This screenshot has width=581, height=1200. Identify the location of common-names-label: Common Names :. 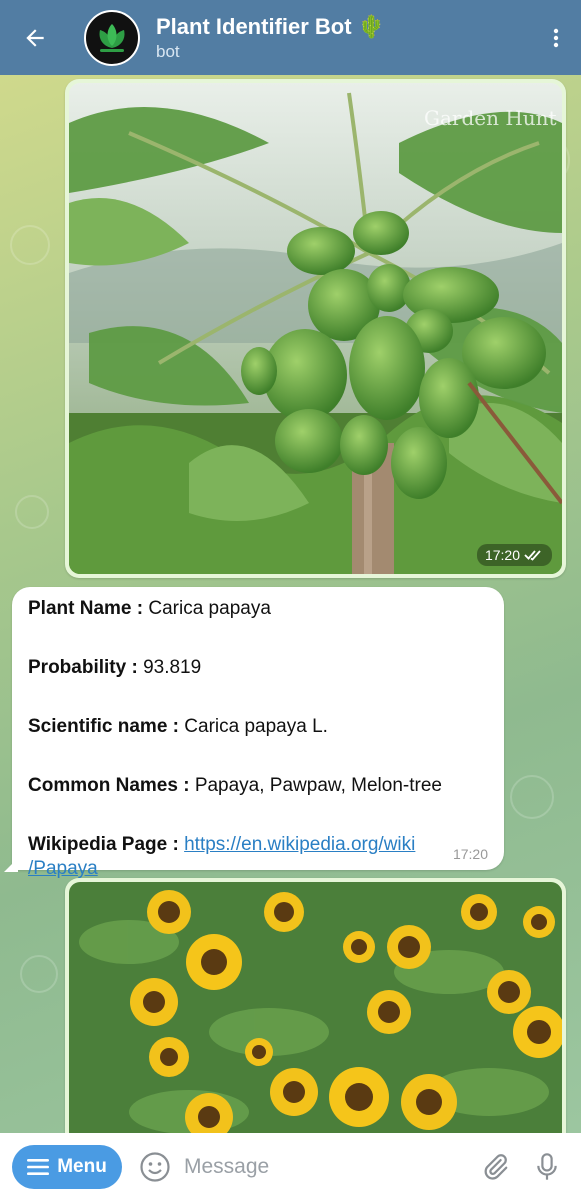
(109, 785).